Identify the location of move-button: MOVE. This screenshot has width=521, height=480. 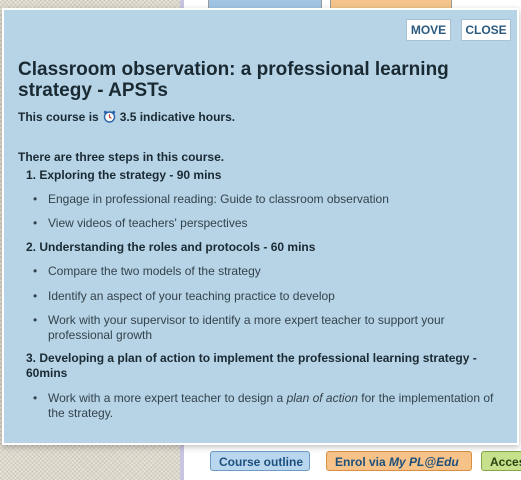
(428, 30).